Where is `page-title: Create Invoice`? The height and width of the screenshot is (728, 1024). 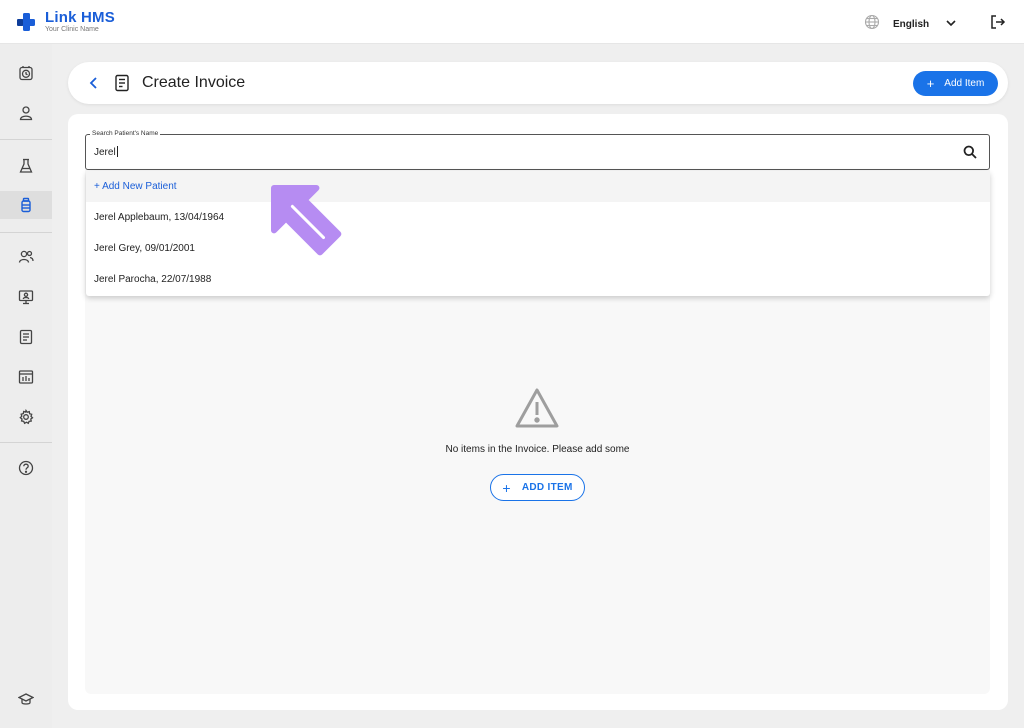
page-title: Create Invoice is located at coordinates (194, 82).